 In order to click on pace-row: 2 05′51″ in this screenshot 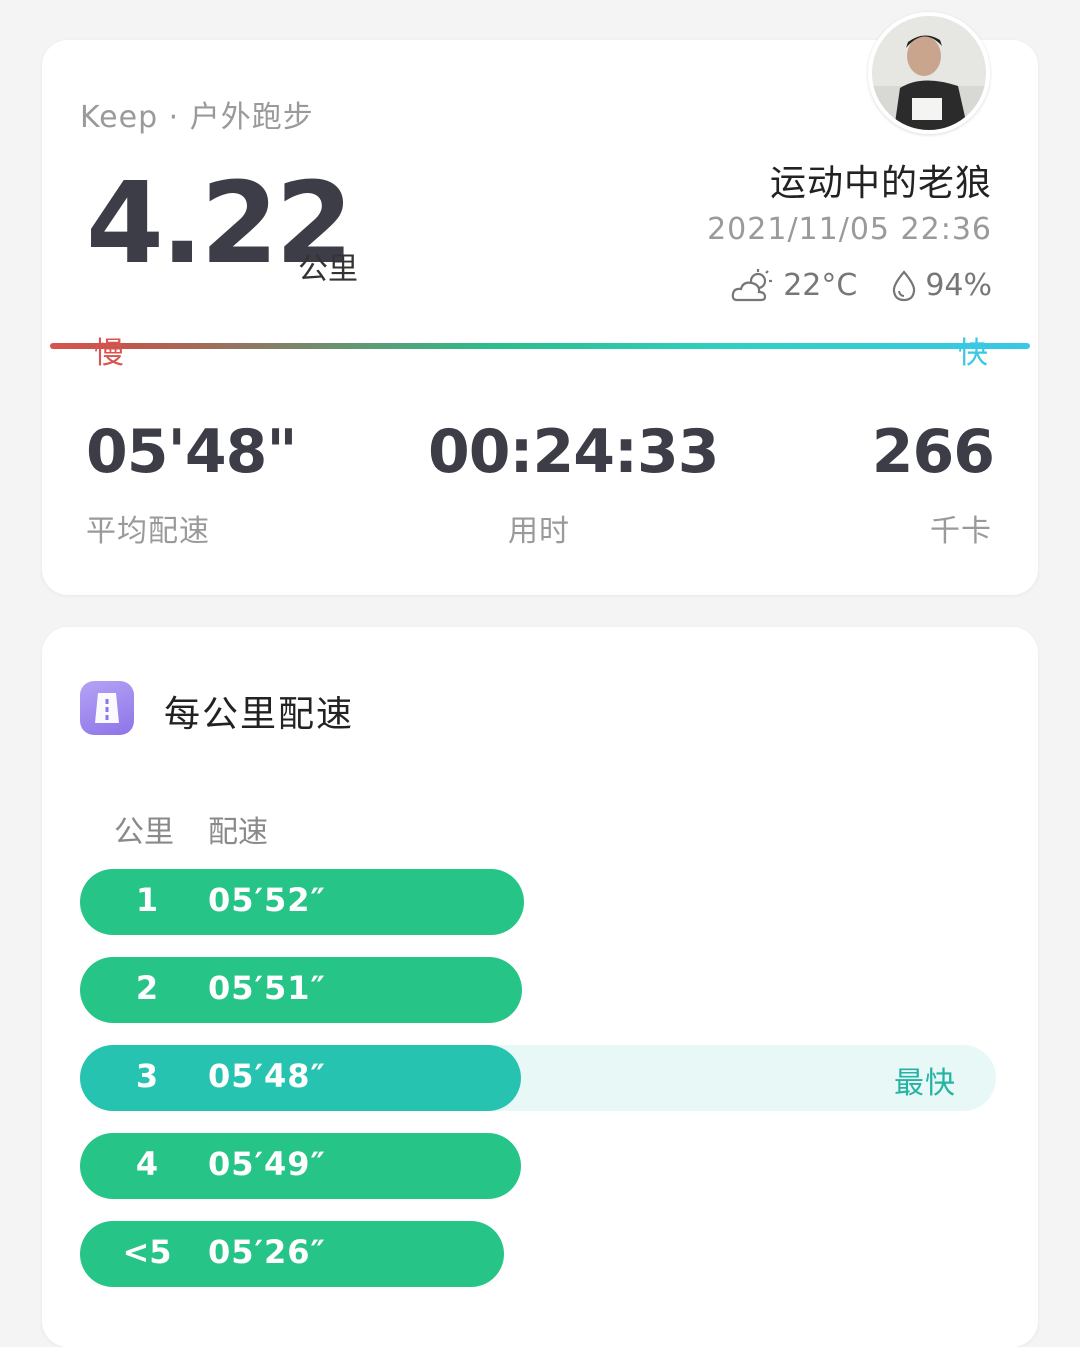, I will do `click(538, 990)`.